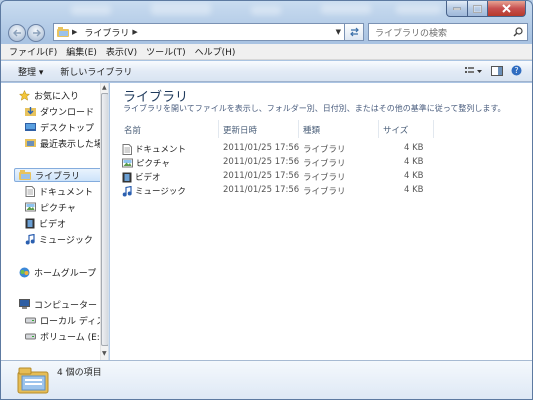 Image resolution: width=533 pixels, height=400 pixels. Describe the element at coordinates (148, 178) in the screenshot. I see `row-name: ビデオ` at that location.